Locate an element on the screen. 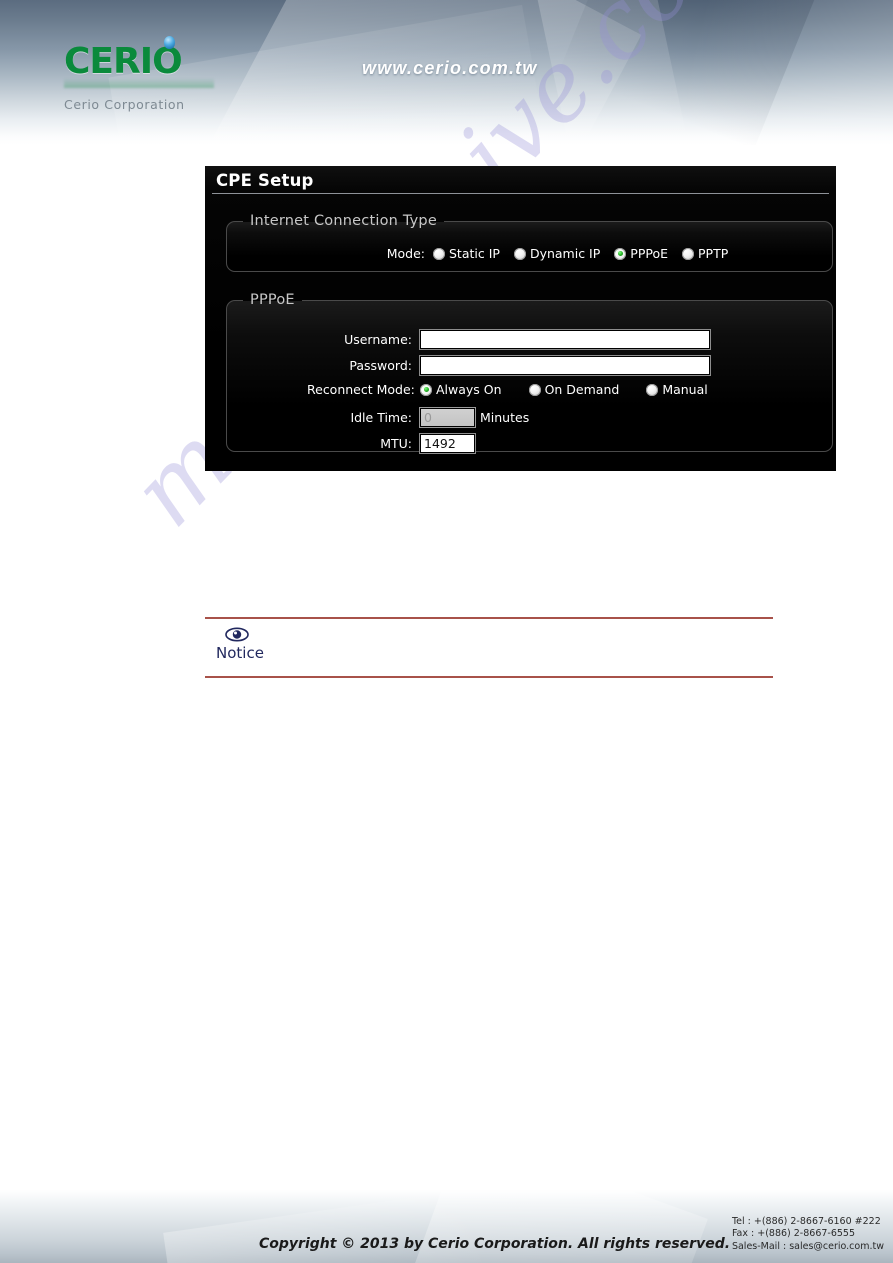  radio-label: PPTP is located at coordinates (713, 253).